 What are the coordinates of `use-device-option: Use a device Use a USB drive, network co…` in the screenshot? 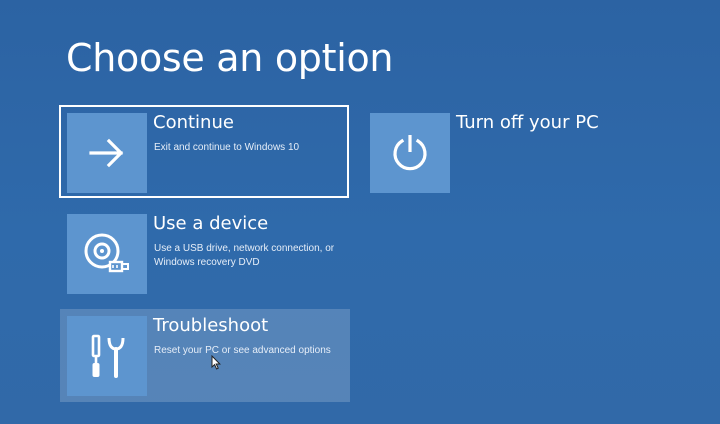 It's located at (205, 253).